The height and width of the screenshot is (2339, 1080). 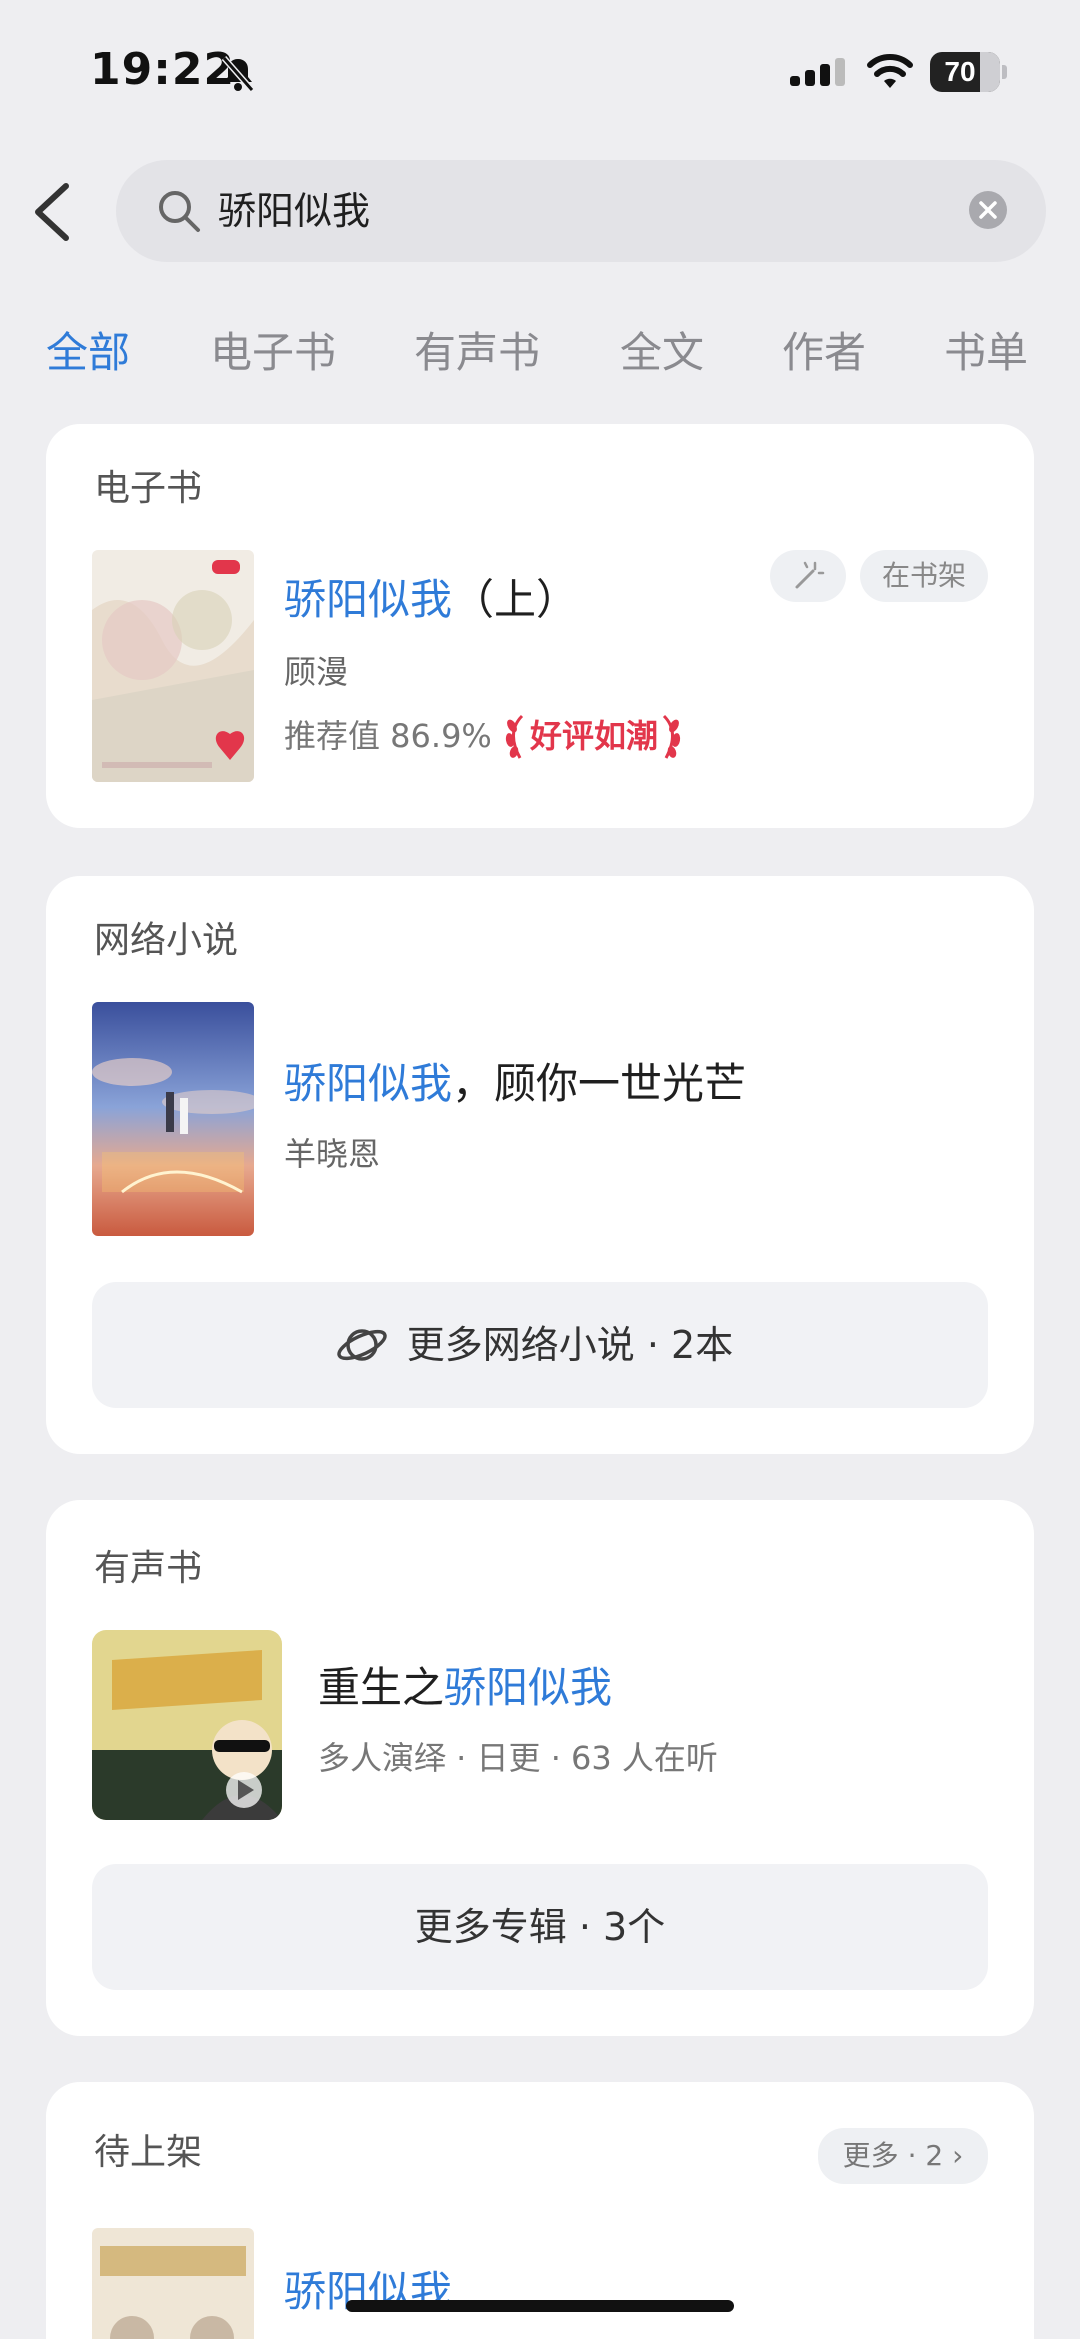 What do you see at coordinates (662, 353) in the screenshot?
I see `tab-fulltext: 全文` at bounding box center [662, 353].